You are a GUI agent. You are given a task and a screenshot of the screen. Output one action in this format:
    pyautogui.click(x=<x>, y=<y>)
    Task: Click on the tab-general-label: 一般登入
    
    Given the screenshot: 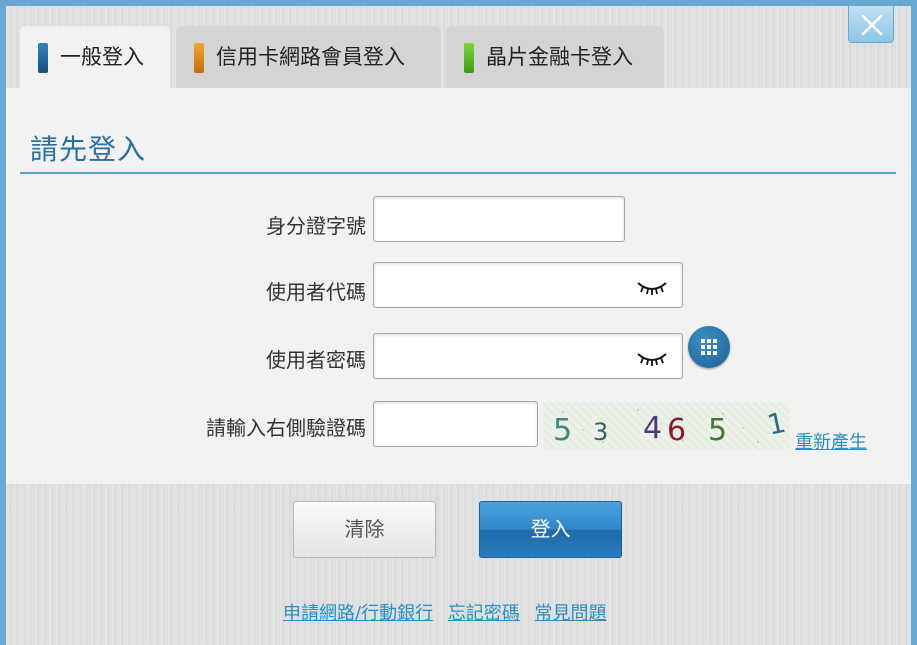 What is the action you would take?
    pyautogui.click(x=102, y=57)
    